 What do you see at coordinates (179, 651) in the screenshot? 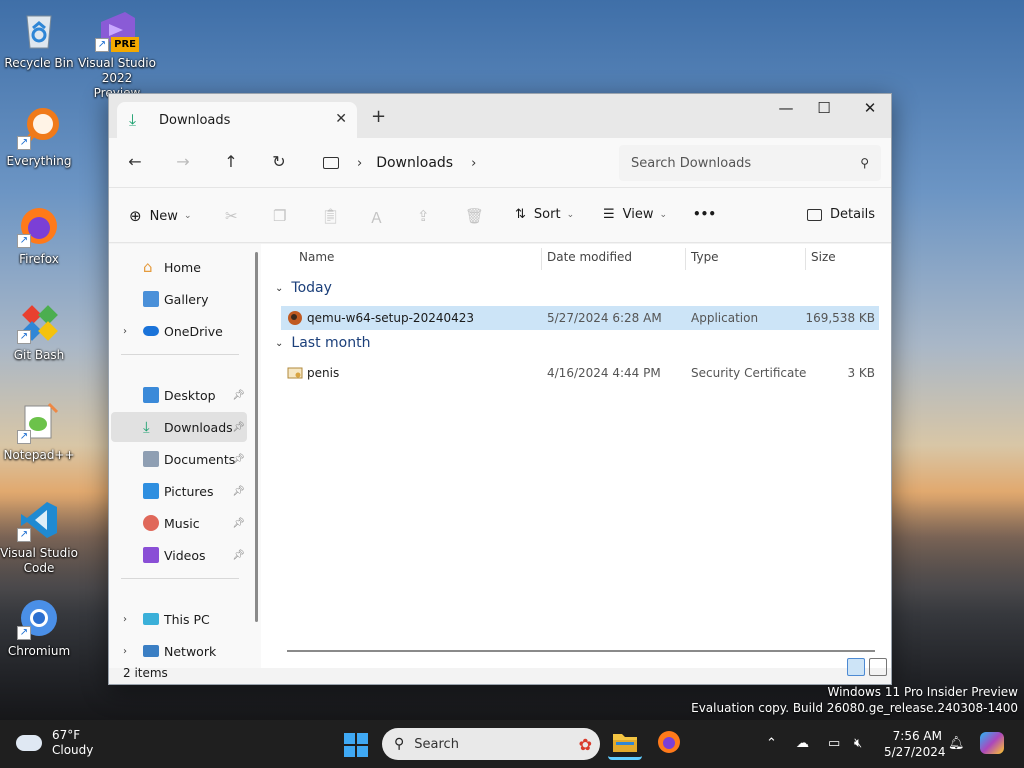
I see `sidebar-item-network: › Network` at bounding box center [179, 651].